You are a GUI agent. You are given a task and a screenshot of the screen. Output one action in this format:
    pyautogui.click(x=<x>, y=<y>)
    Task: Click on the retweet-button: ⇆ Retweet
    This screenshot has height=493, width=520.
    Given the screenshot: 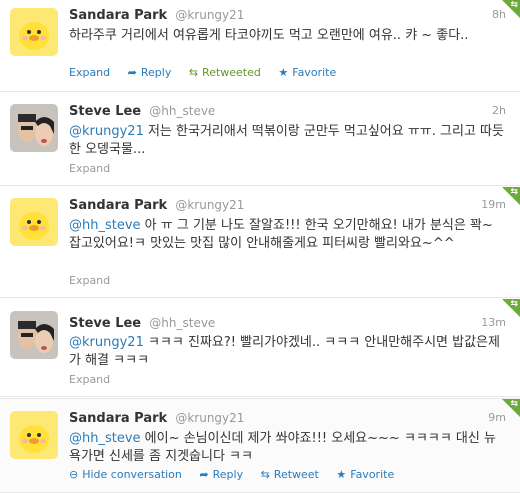 What is the action you would take?
    pyautogui.click(x=290, y=474)
    